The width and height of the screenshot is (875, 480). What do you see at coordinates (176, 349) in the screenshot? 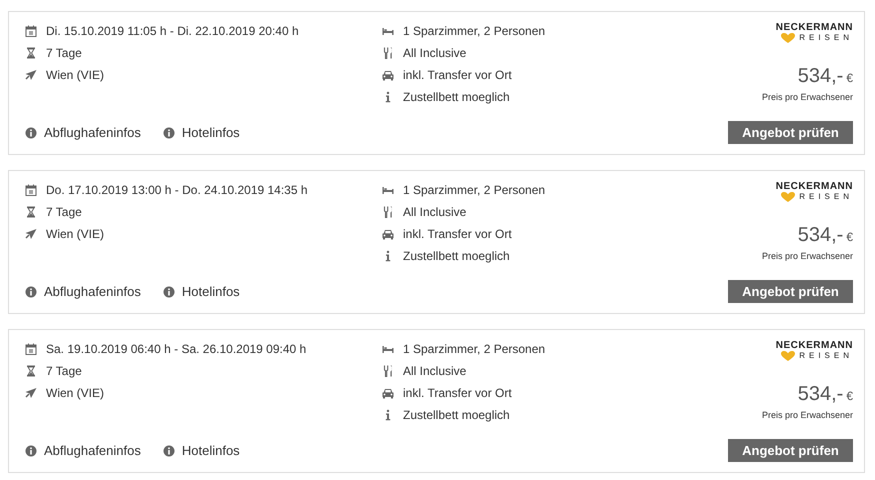
I see `travel-dates: Sa. 19.10.2019 06:40 h - Sa. 26.10.2019 09:40 h` at bounding box center [176, 349].